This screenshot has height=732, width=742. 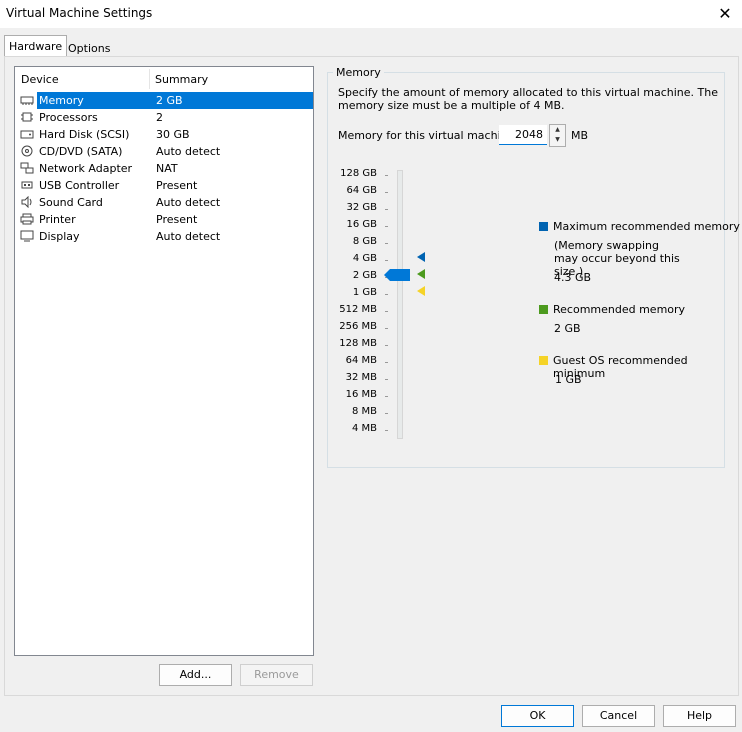 I want to click on device-summary: NAT, so click(x=167, y=168).